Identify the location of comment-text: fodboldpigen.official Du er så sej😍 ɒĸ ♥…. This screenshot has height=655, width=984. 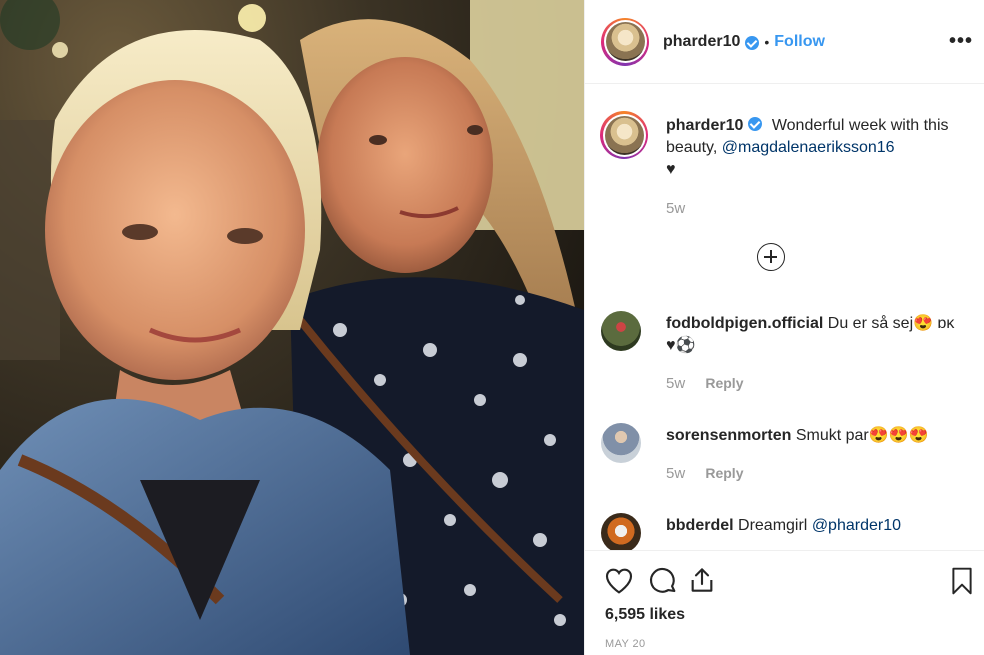
(821, 335).